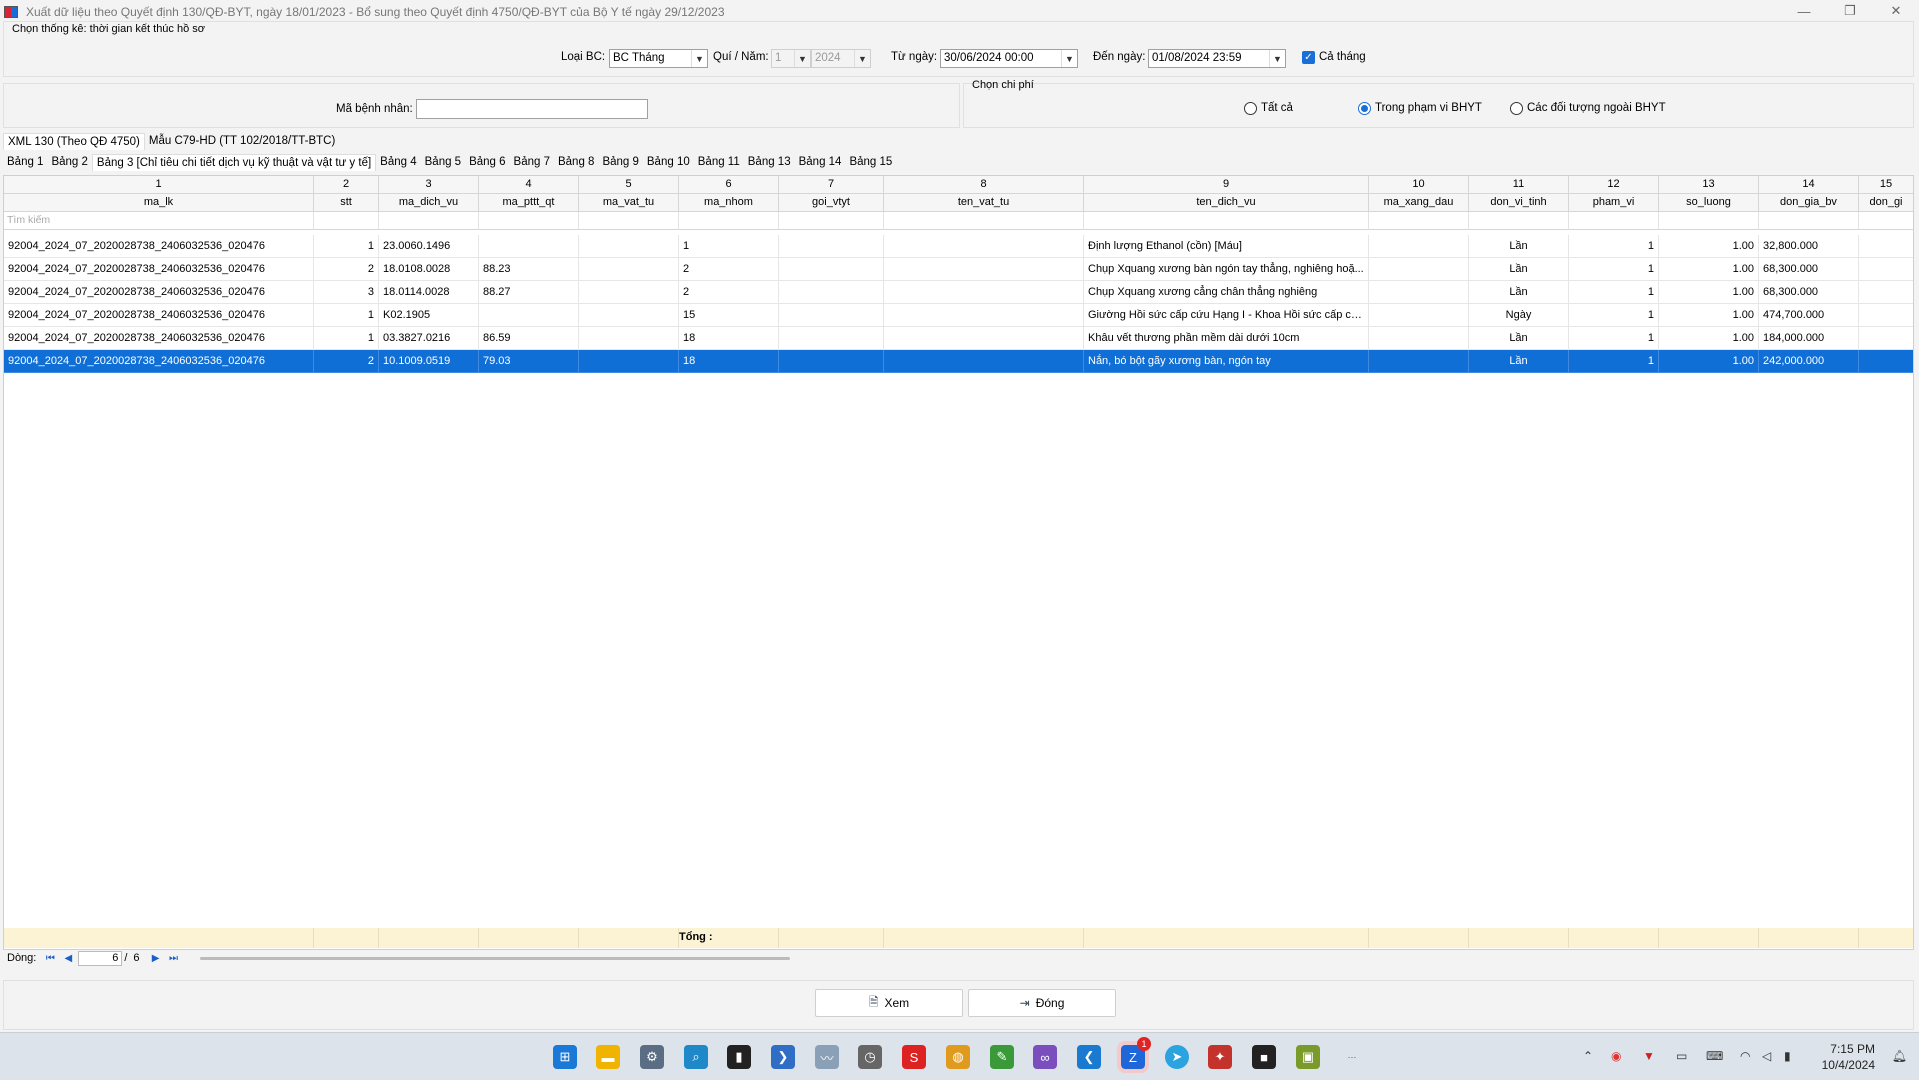 This screenshot has width=1919, height=1080. Describe the element at coordinates (1899, 1056) in the screenshot. I see `notification-bell-icon: 🔔︎` at that location.